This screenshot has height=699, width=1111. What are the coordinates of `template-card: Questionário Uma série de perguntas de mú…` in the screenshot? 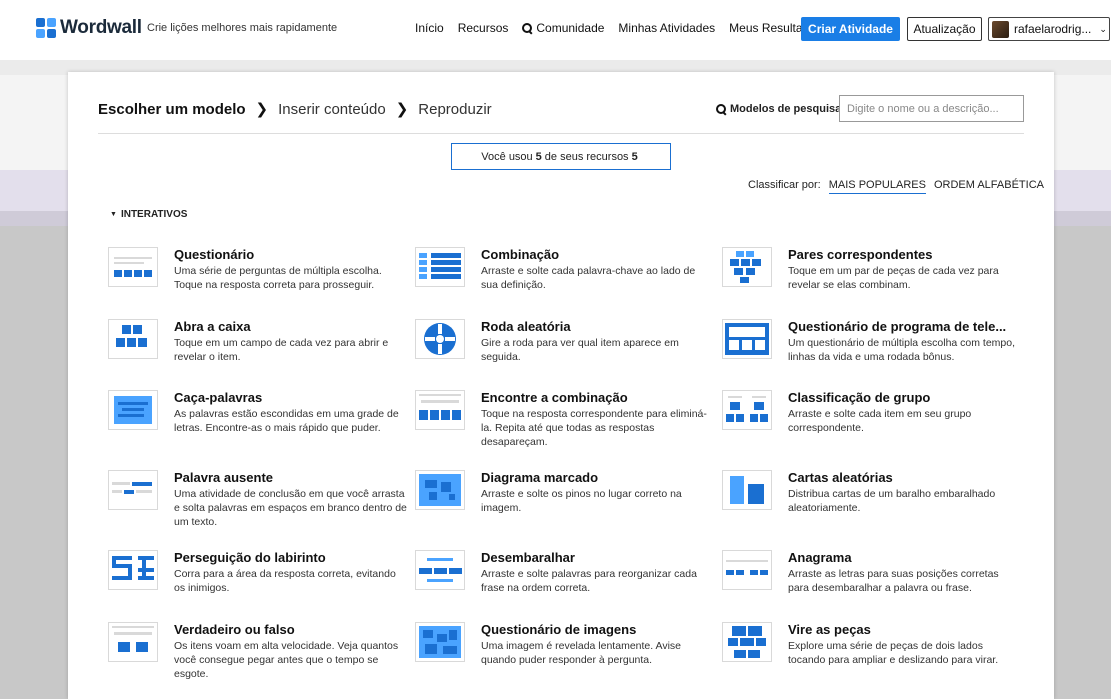 It's located at (258, 277).